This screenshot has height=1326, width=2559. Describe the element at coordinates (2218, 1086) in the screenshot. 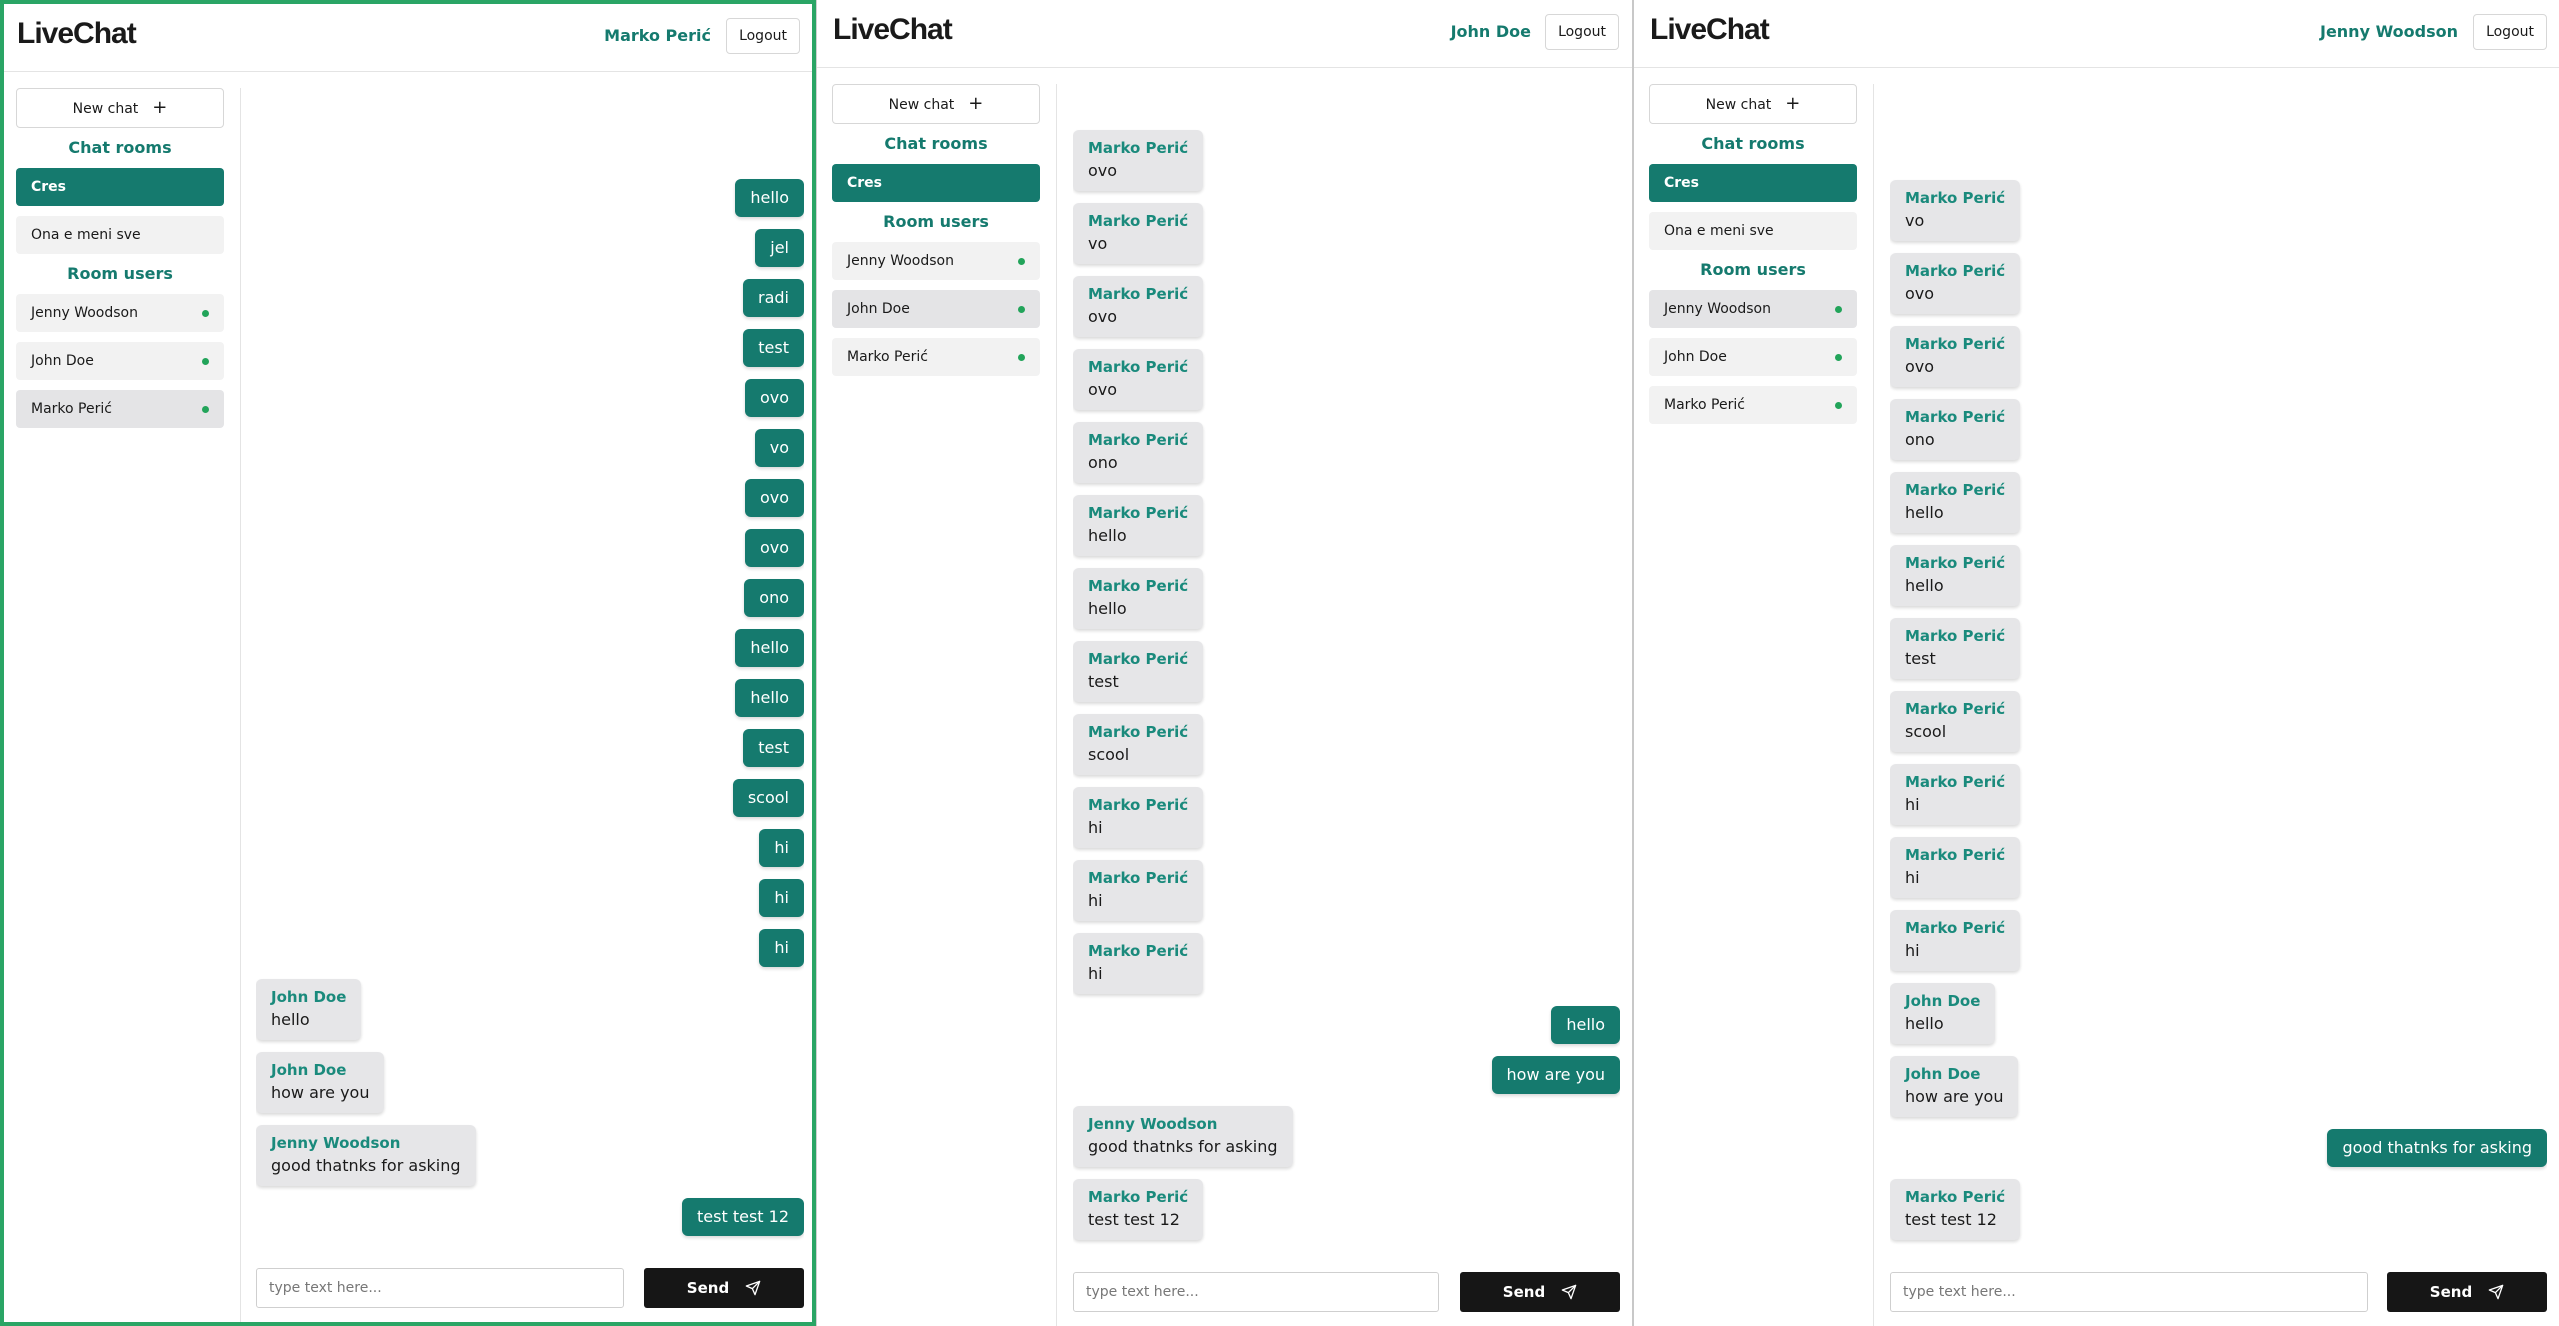

I see `incoming-message: John Doe how are you` at that location.